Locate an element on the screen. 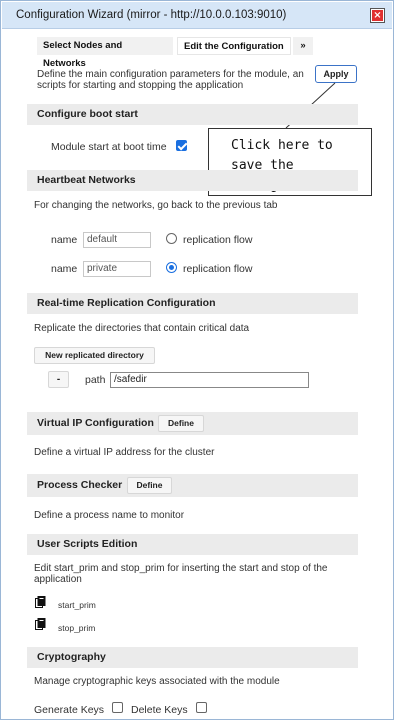  generate-keys-checkbox is located at coordinates (117, 707).